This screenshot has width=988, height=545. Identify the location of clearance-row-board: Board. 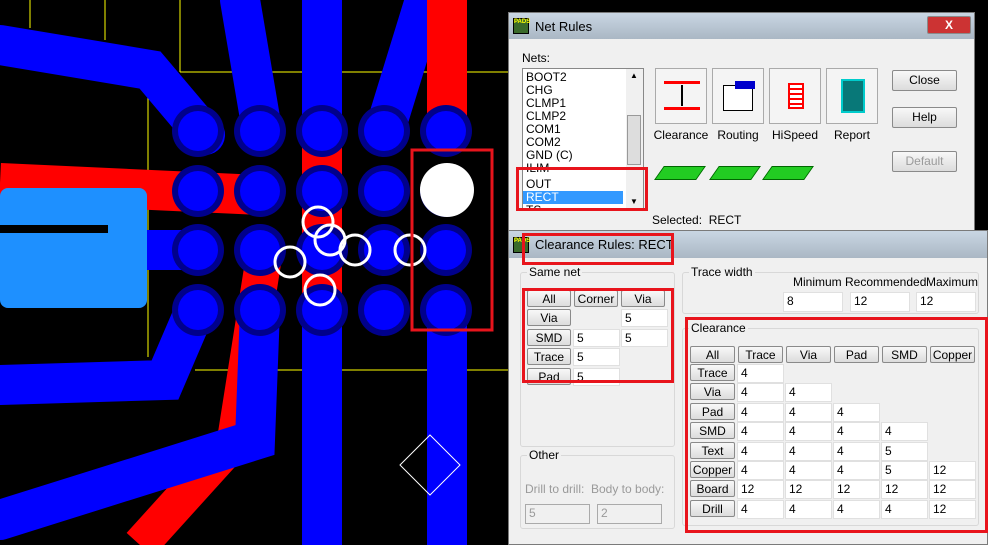
(712, 489).